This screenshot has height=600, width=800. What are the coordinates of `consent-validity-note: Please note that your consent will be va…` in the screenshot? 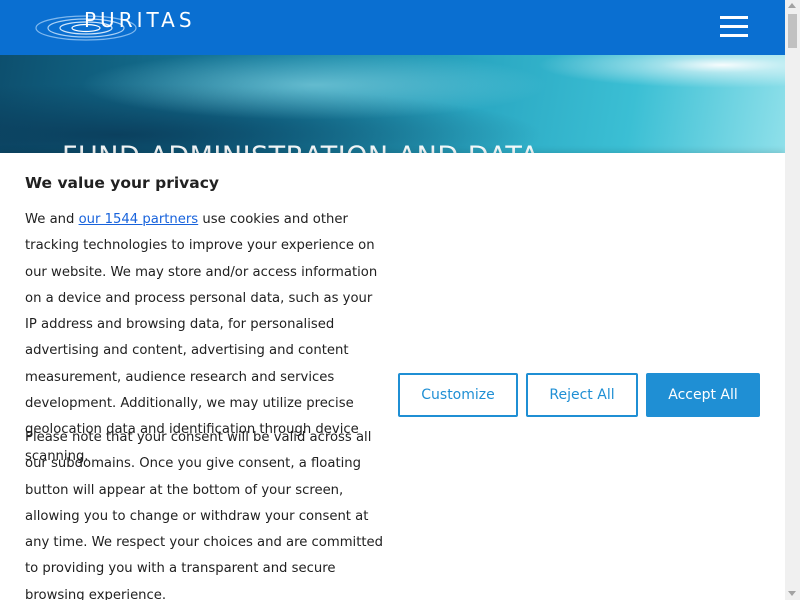 It's located at (204, 515).